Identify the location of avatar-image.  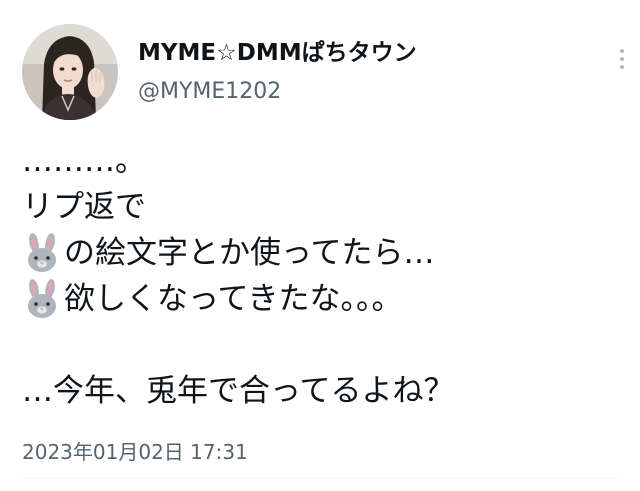
(70, 72).